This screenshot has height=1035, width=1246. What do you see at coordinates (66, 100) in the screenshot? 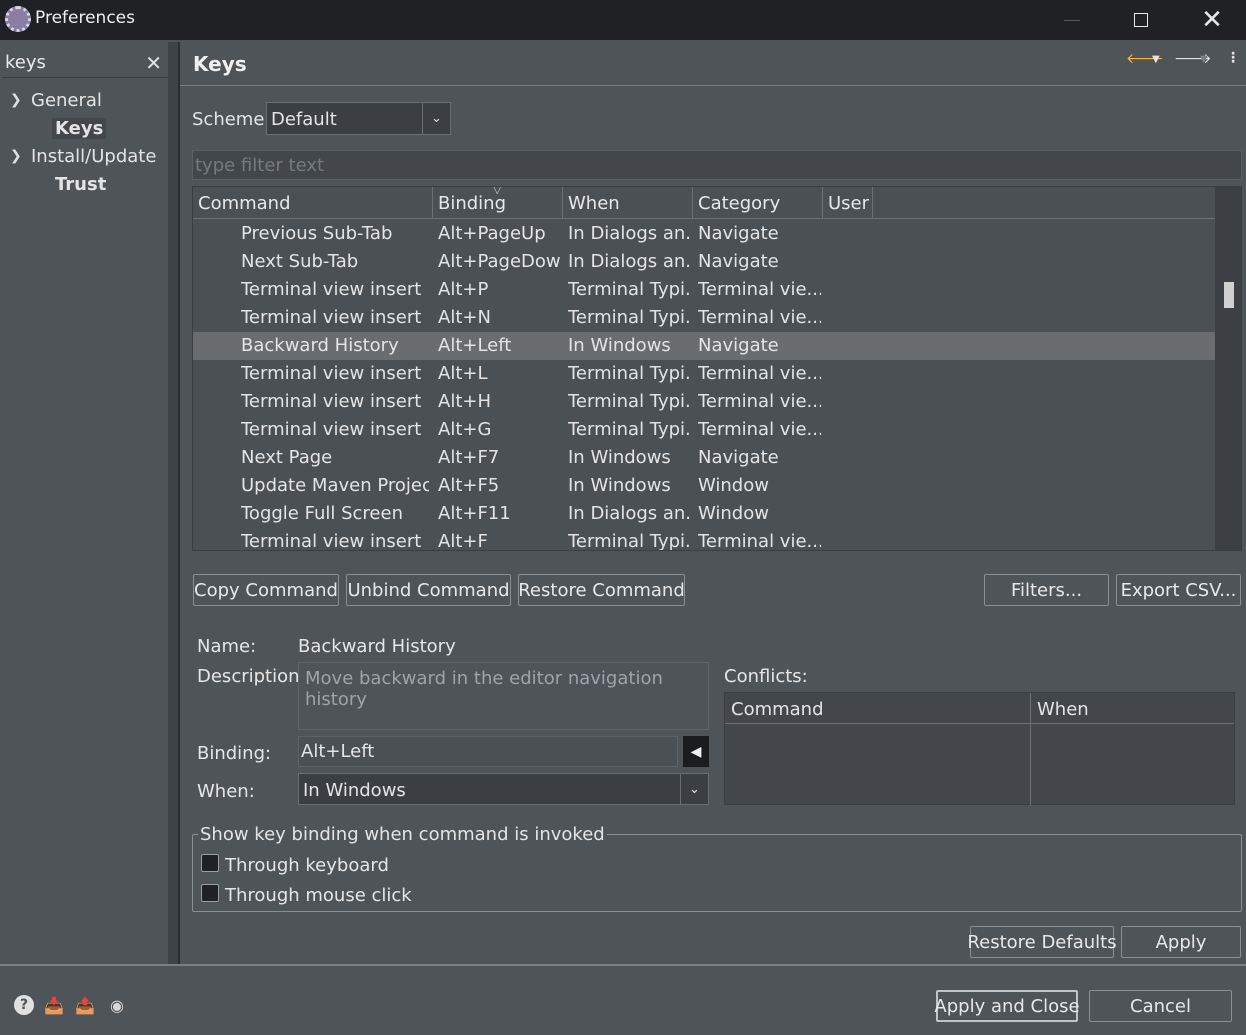
I see `tree-item-general: General` at bounding box center [66, 100].